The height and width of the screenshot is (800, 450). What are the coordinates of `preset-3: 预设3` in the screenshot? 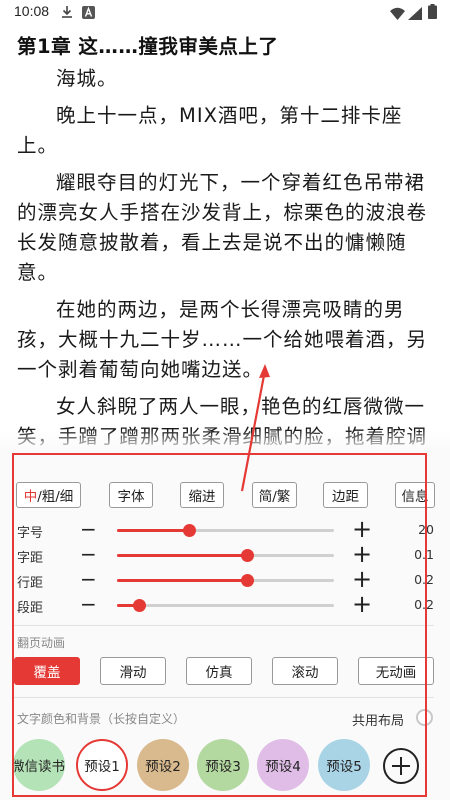 It's located at (223, 765).